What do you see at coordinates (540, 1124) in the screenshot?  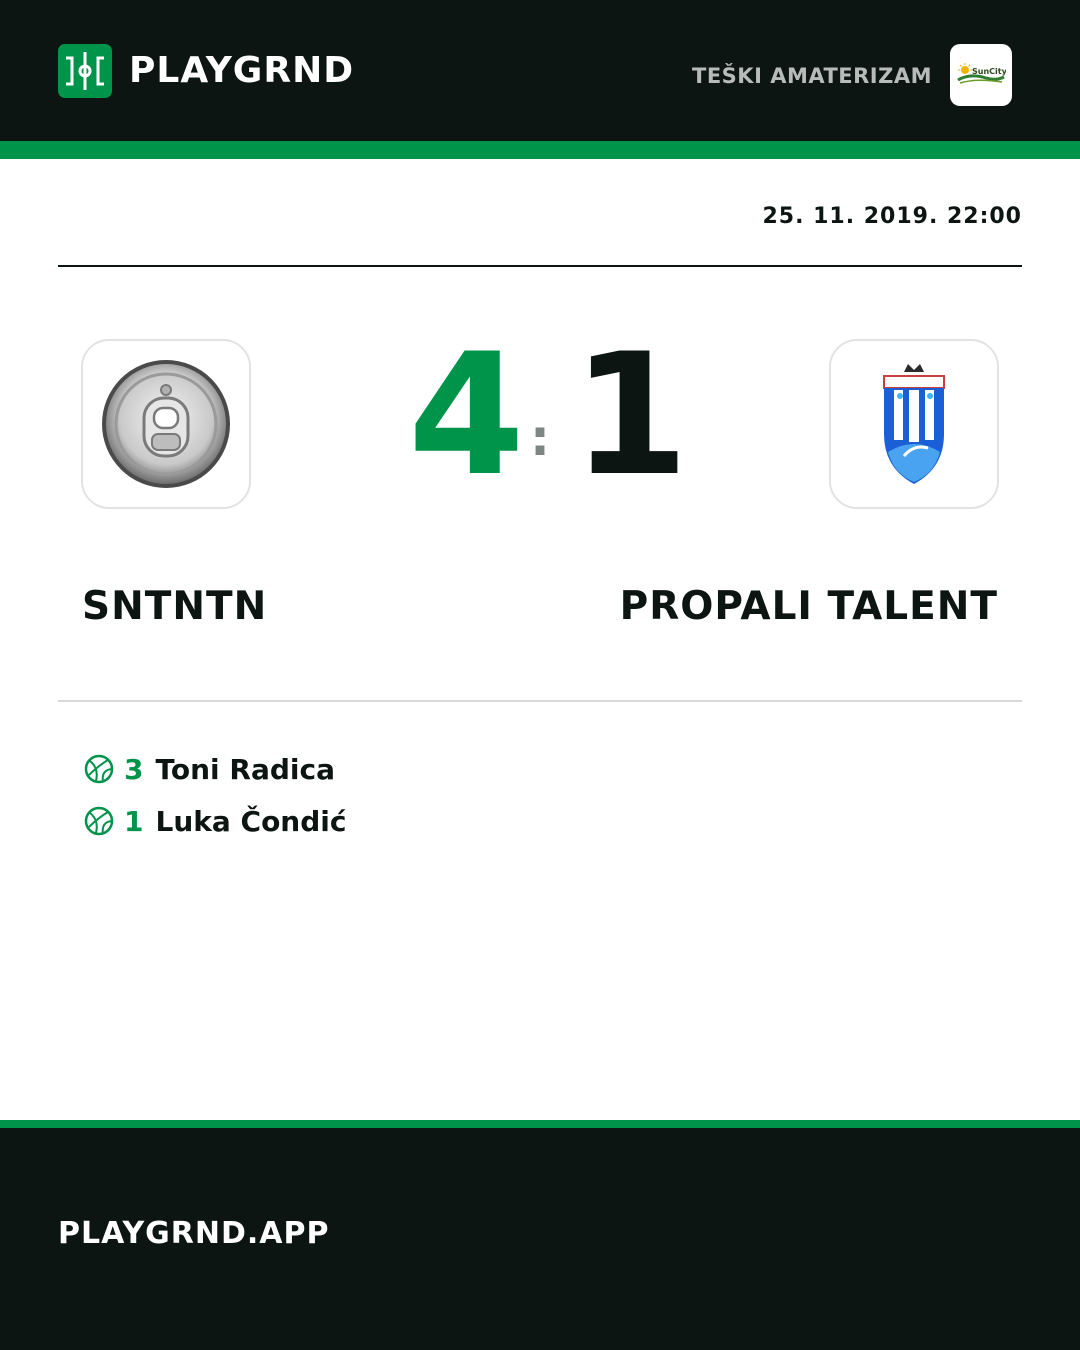 I see `footer-stripe` at bounding box center [540, 1124].